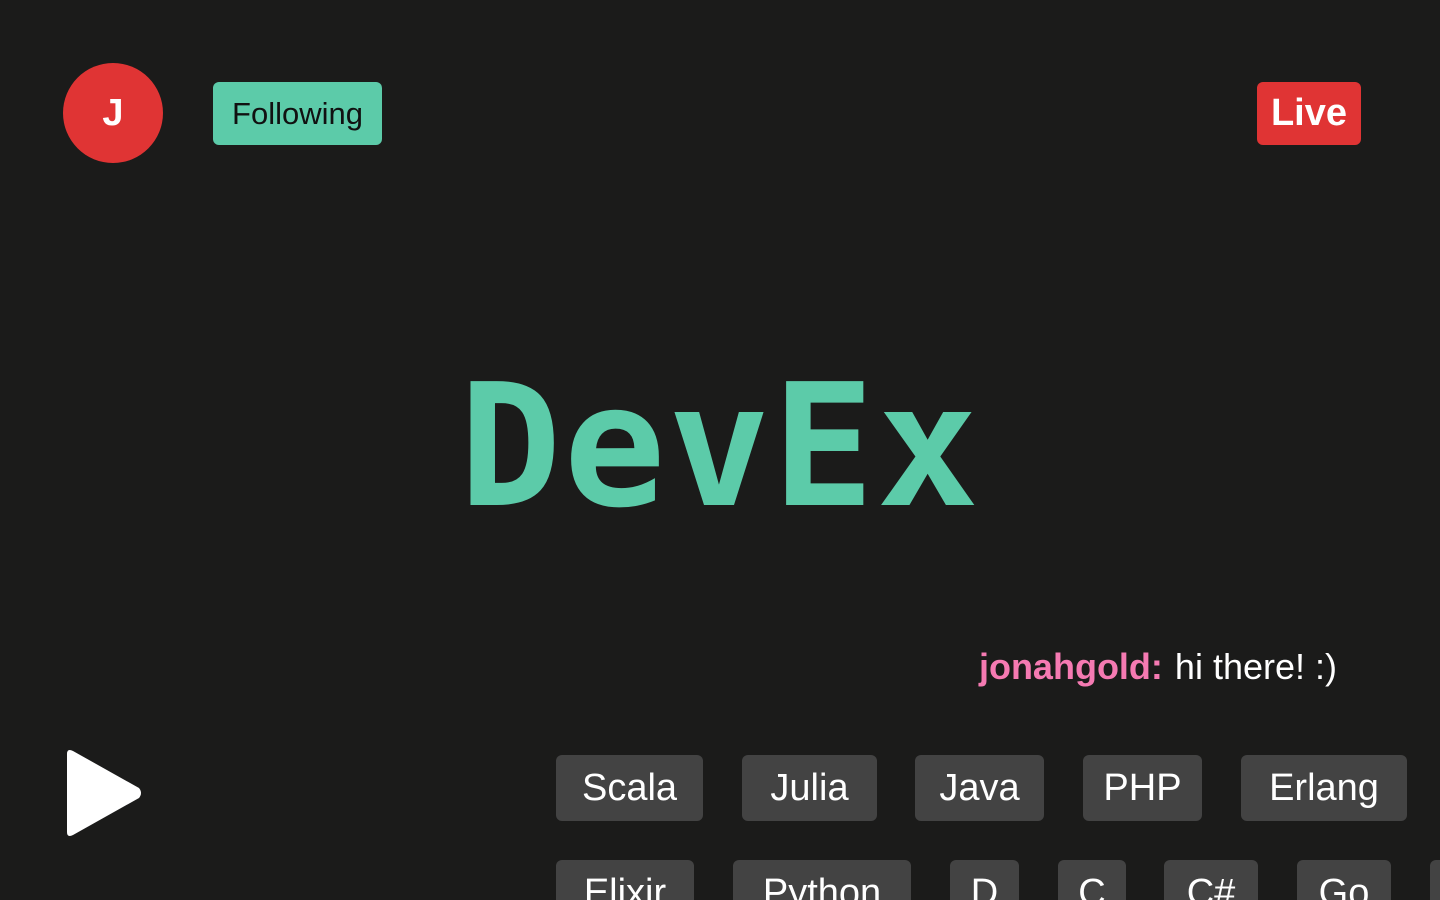 The height and width of the screenshot is (900, 1440). Describe the element at coordinates (625, 885) in the screenshot. I see `tag-label: Elixir` at that location.